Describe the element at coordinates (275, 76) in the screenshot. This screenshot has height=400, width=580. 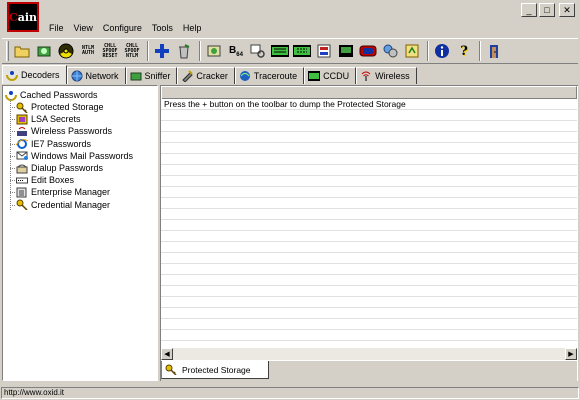
I see `tab-label: Traceroute` at that location.